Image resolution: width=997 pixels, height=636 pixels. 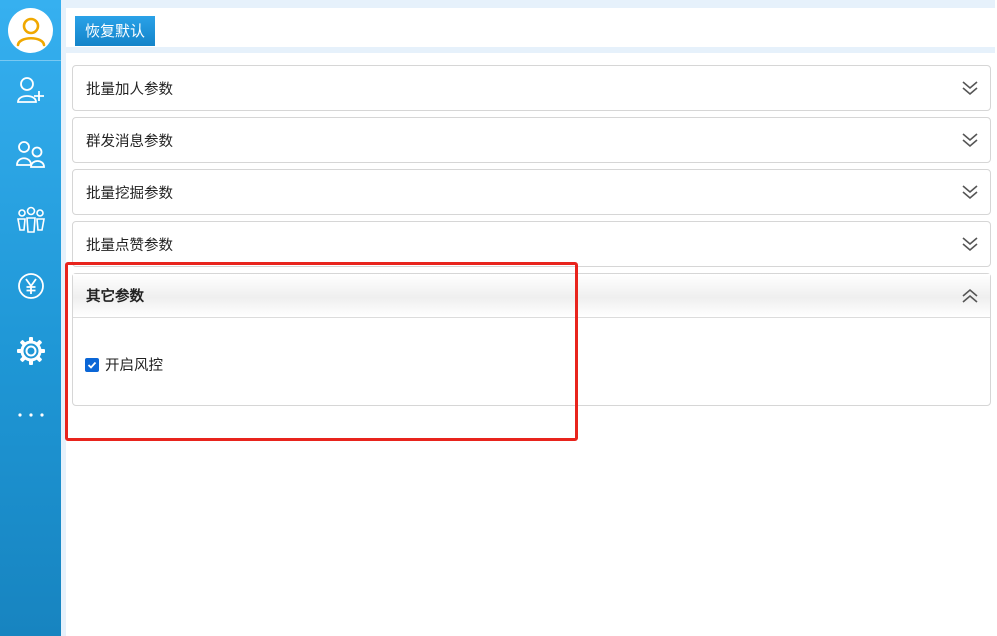 I want to click on nav-group, so click(x=30, y=220).